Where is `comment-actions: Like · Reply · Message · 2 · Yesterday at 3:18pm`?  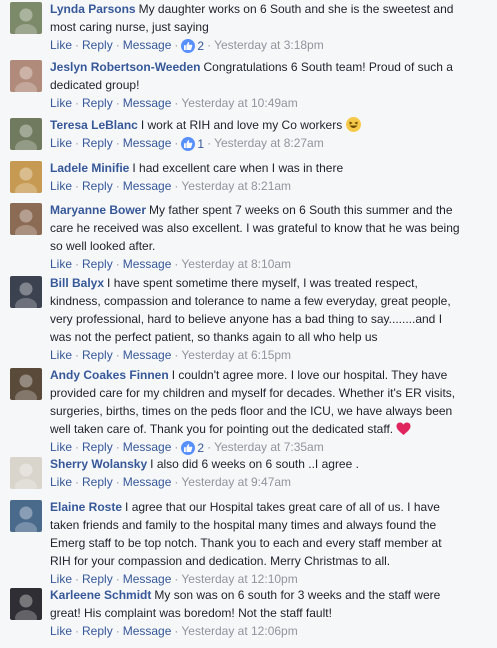
comment-actions: Like · Reply · Message · 2 · Yesterday at 3:18pm is located at coordinates (187, 46).